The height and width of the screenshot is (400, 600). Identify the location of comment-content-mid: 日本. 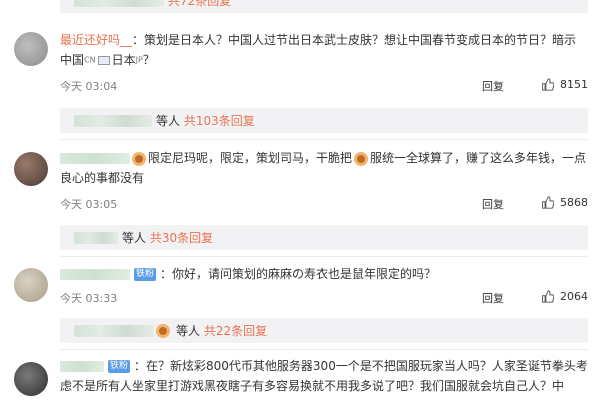
(123, 60).